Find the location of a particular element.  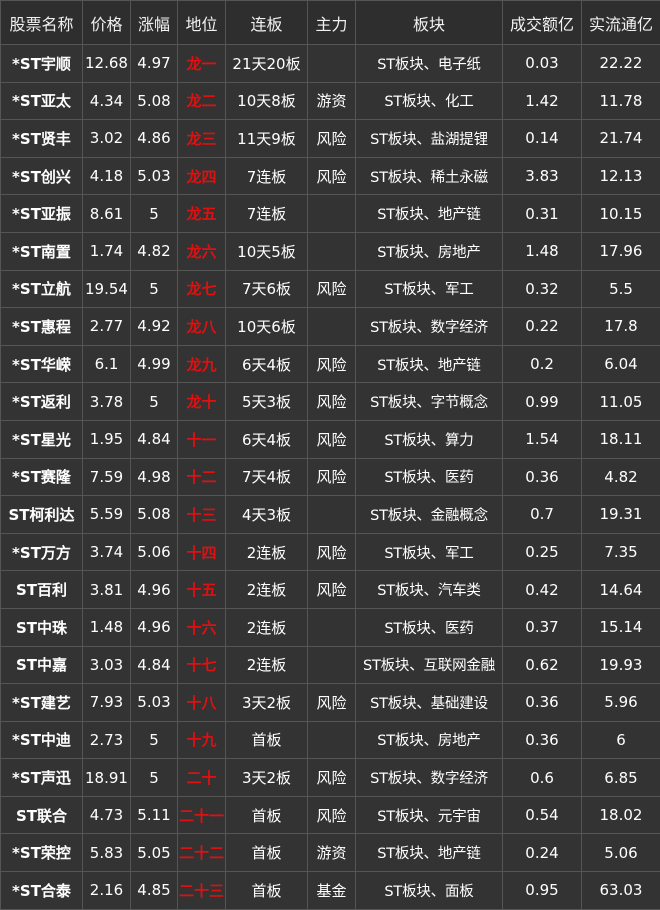

float-cap-cell: 11.78 is located at coordinates (621, 101).